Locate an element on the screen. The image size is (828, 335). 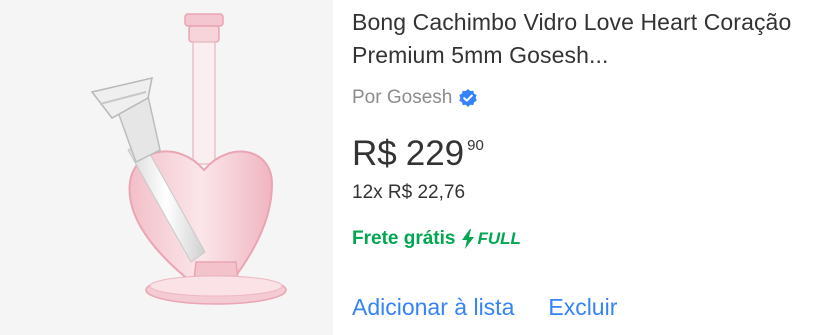
shipping-row: Frete grátis FULL is located at coordinates (436, 239).